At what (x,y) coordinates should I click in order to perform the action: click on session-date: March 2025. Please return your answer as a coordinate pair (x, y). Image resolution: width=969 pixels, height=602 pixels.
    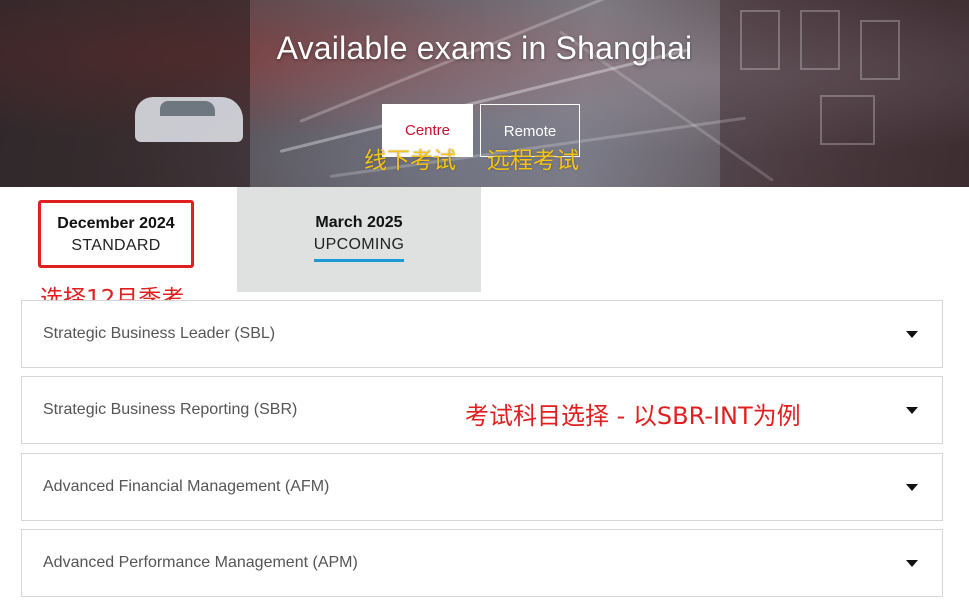
    Looking at the image, I should click on (359, 222).